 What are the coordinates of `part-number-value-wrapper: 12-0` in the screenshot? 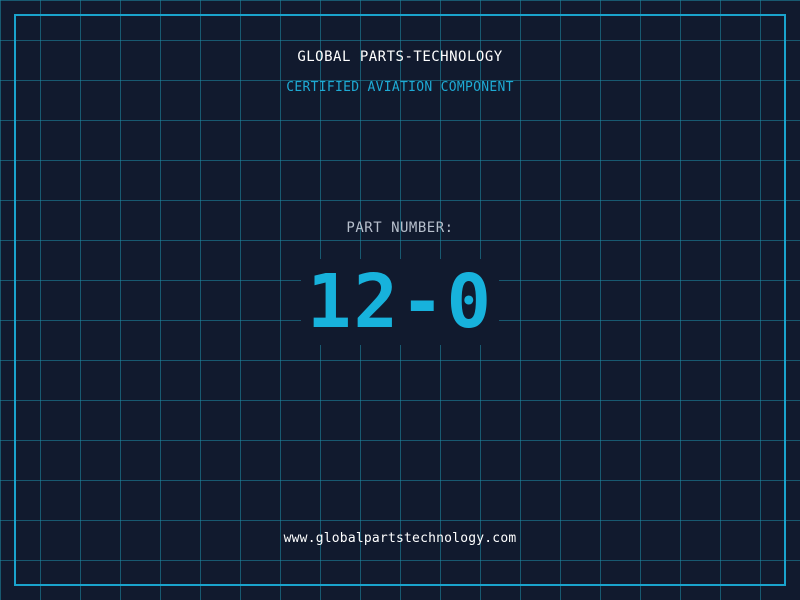 It's located at (400, 302).